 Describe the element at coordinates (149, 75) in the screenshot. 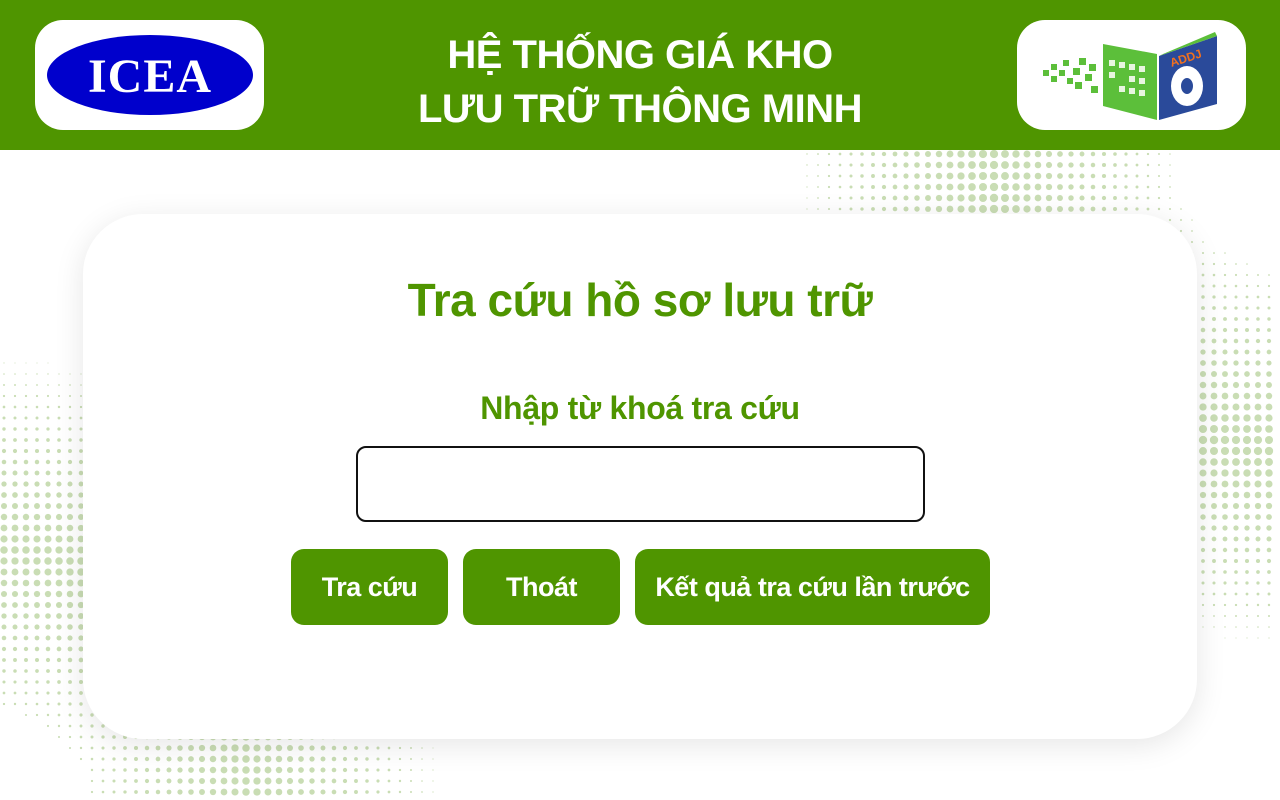

I see `icea-logo: ICEA` at that location.